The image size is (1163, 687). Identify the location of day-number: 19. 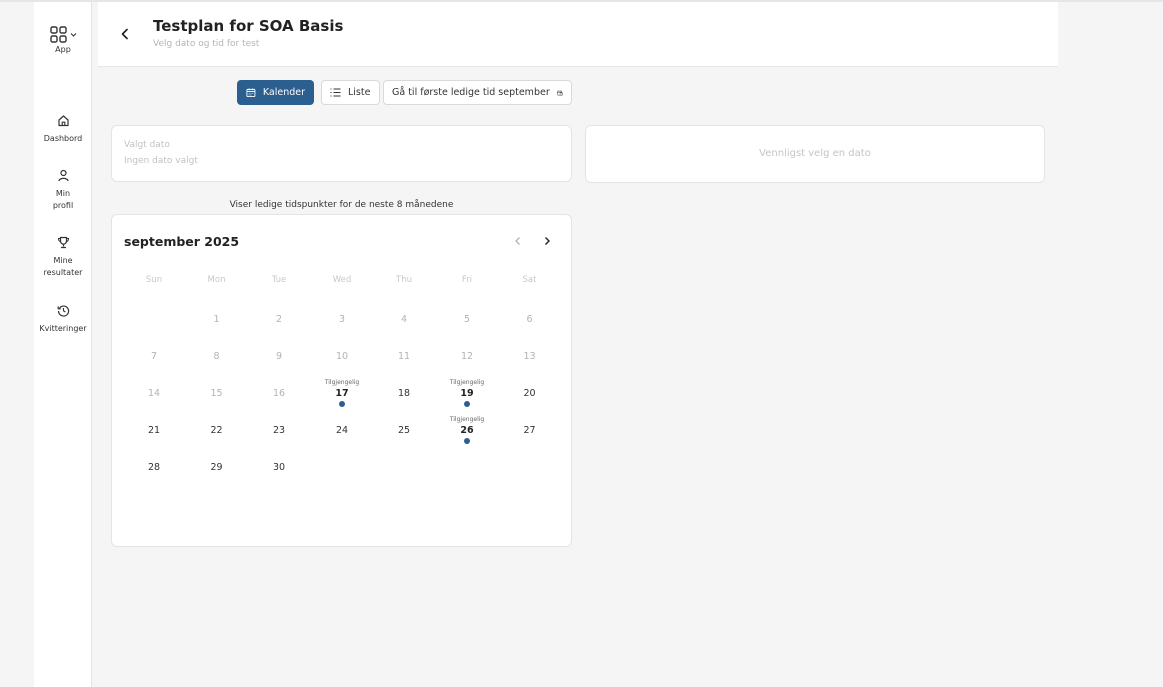
(467, 393).